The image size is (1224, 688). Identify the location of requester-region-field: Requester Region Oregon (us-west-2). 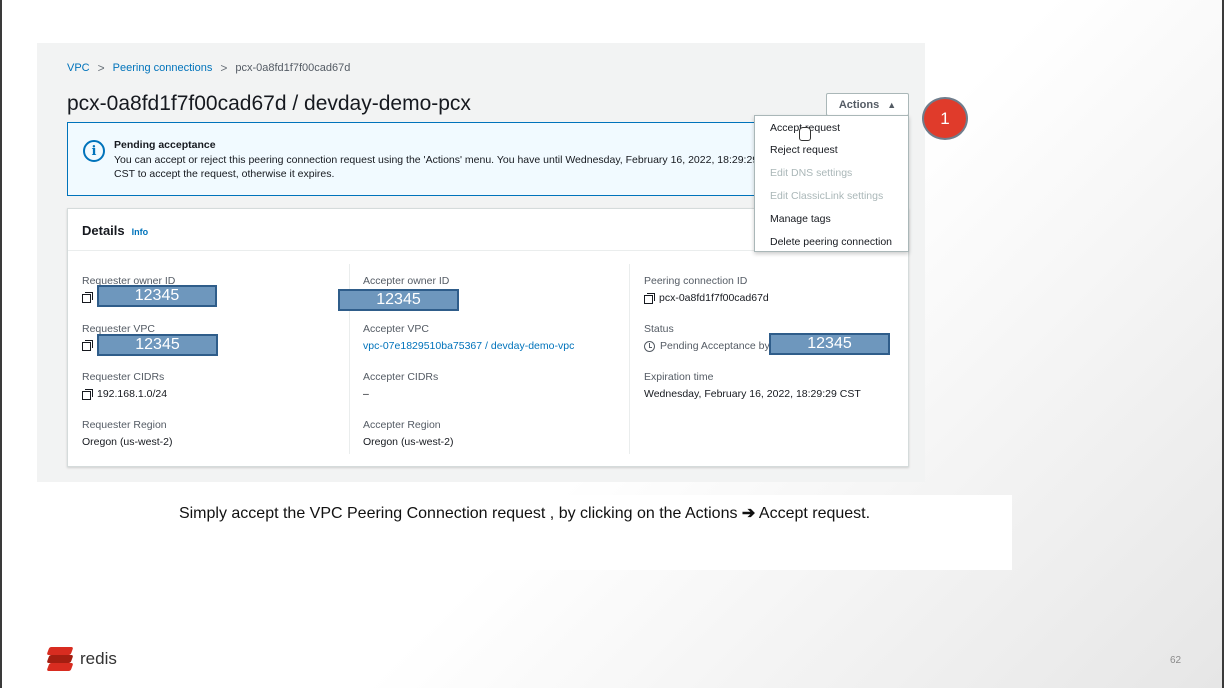
(127, 433).